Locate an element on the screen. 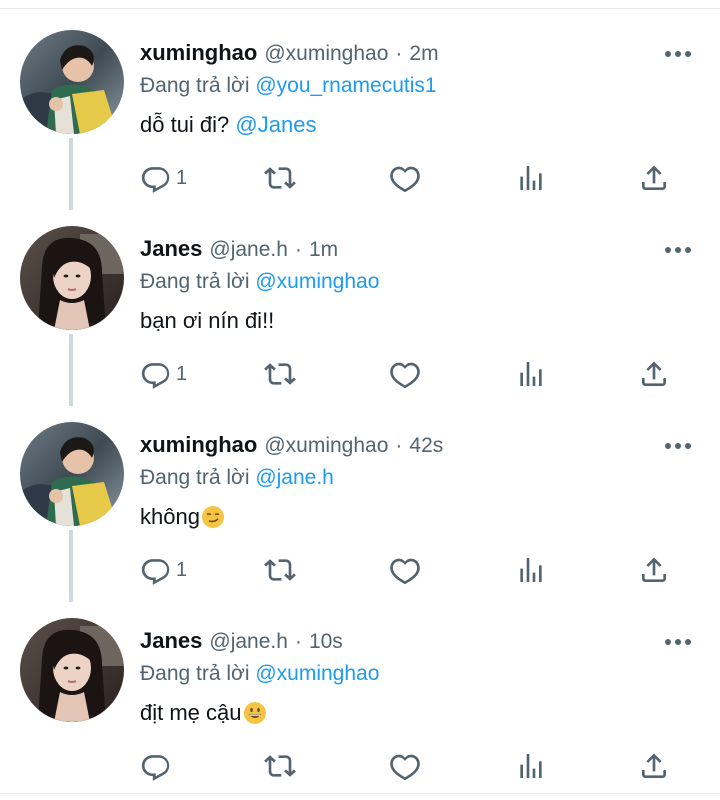  tweet-header: Janes @jane.h · 1m is located at coordinates (239, 253).